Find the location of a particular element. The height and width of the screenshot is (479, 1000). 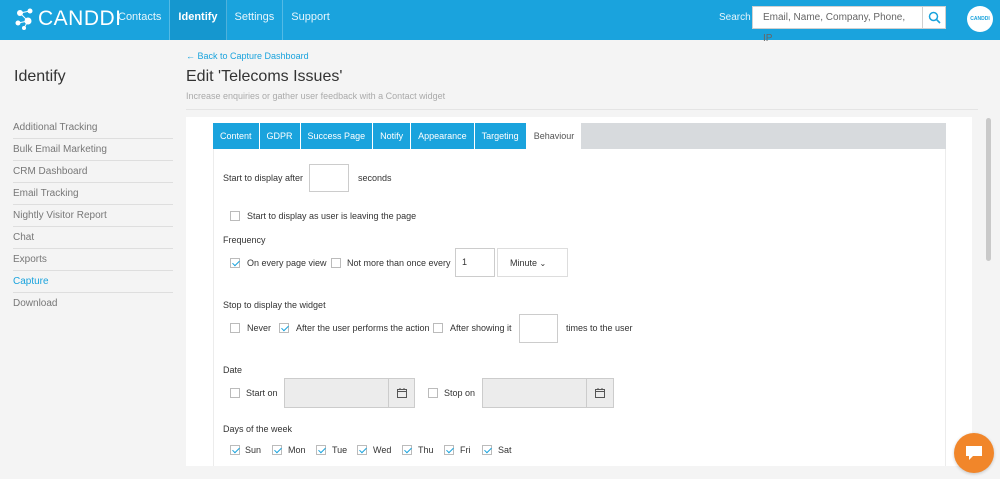

day-wed-label: Wed is located at coordinates (382, 450).